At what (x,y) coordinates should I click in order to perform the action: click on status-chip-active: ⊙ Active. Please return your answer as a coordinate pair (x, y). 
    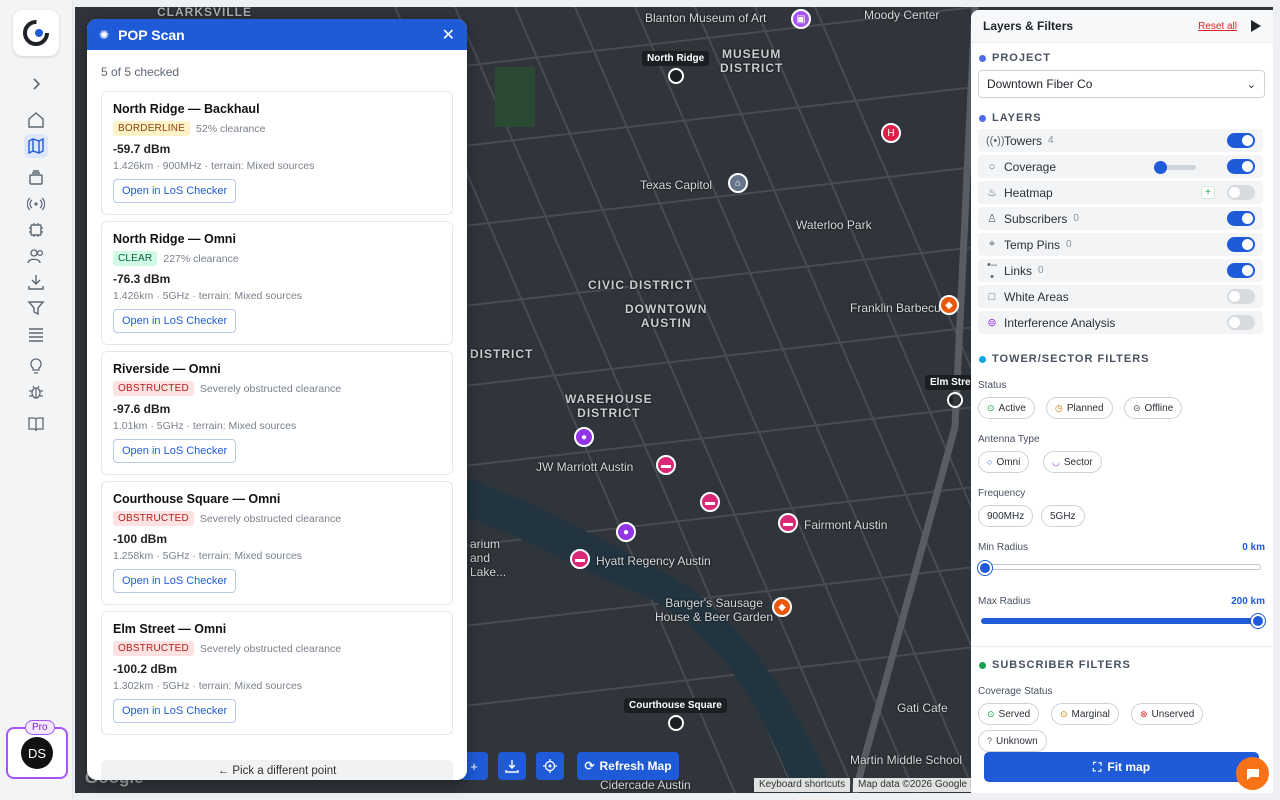
    Looking at the image, I should click on (1006, 408).